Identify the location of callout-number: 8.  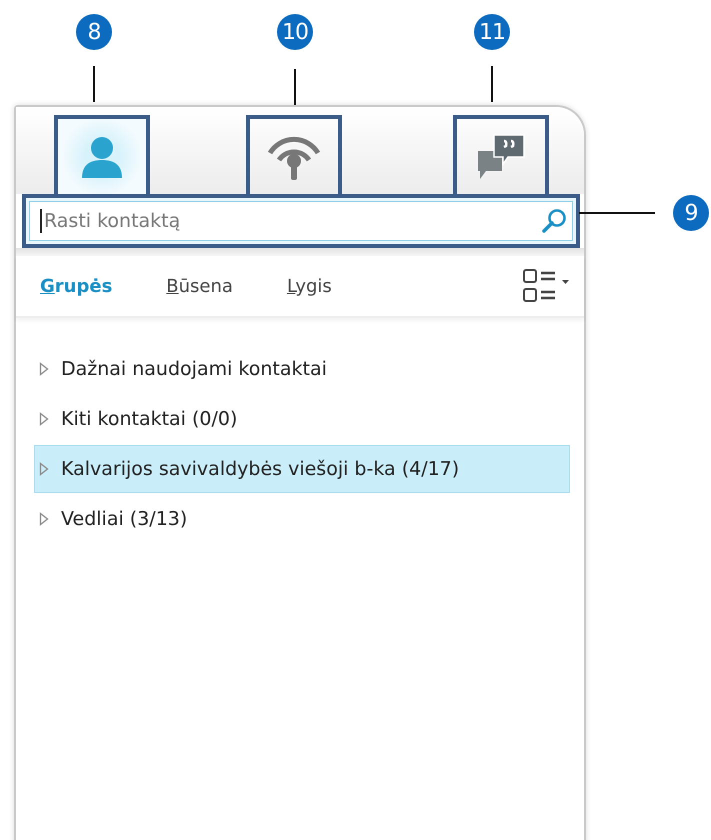
(94, 32).